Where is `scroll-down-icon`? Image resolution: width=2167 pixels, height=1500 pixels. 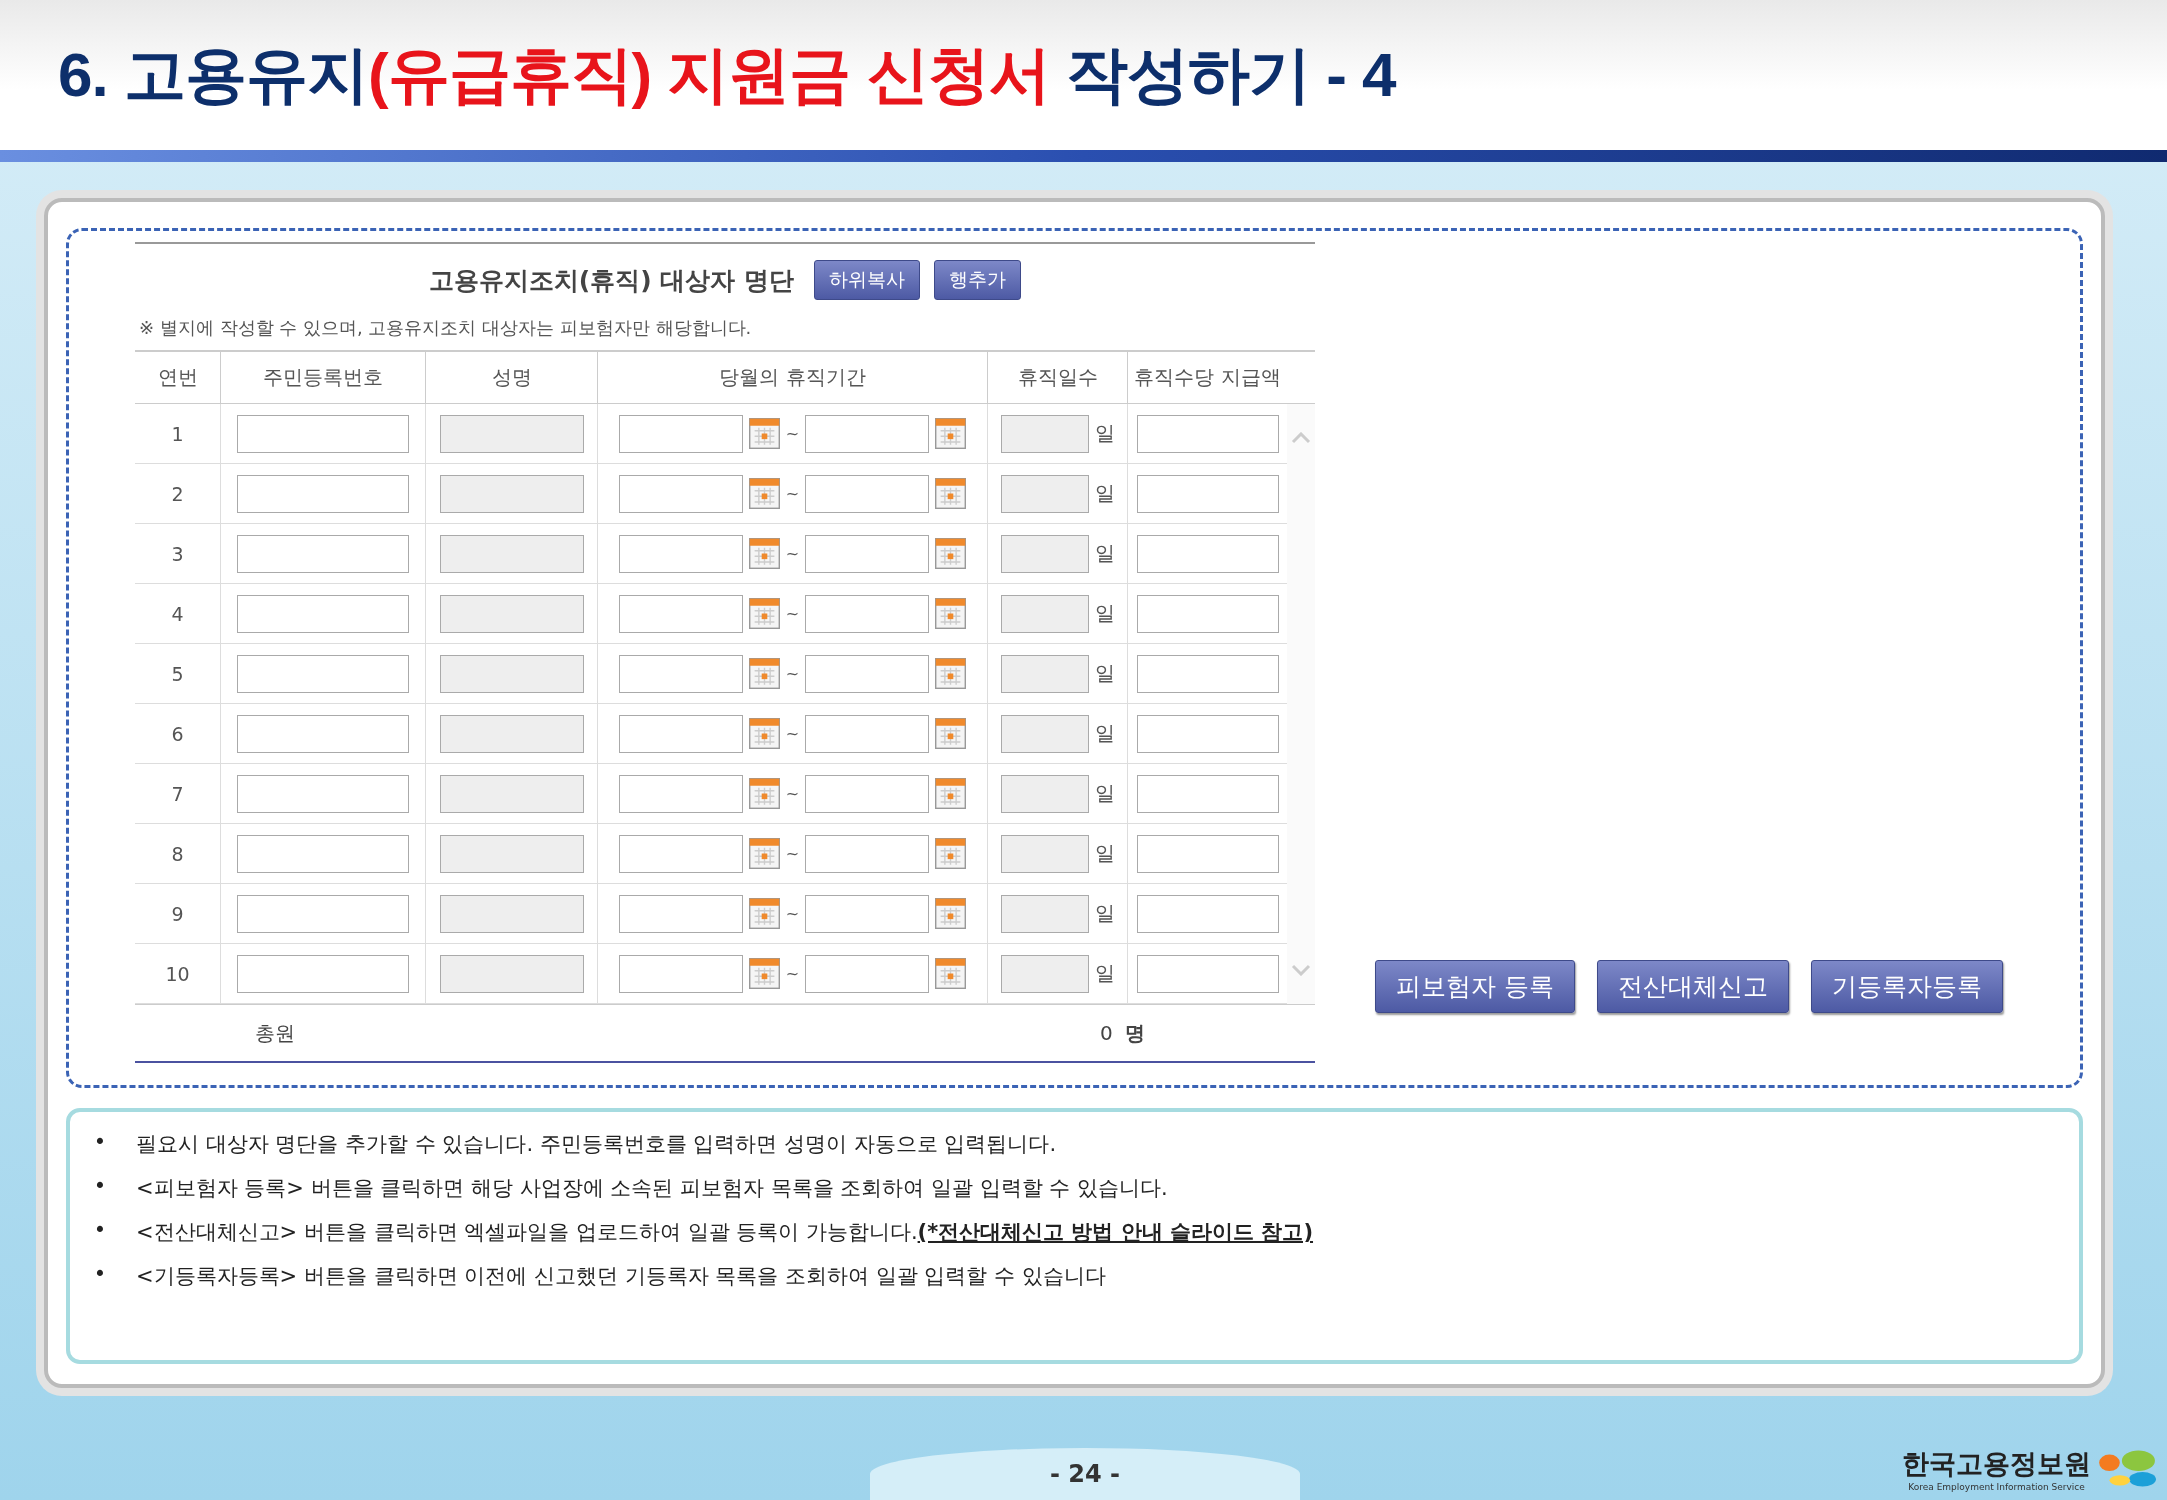 scroll-down-icon is located at coordinates (1301, 970).